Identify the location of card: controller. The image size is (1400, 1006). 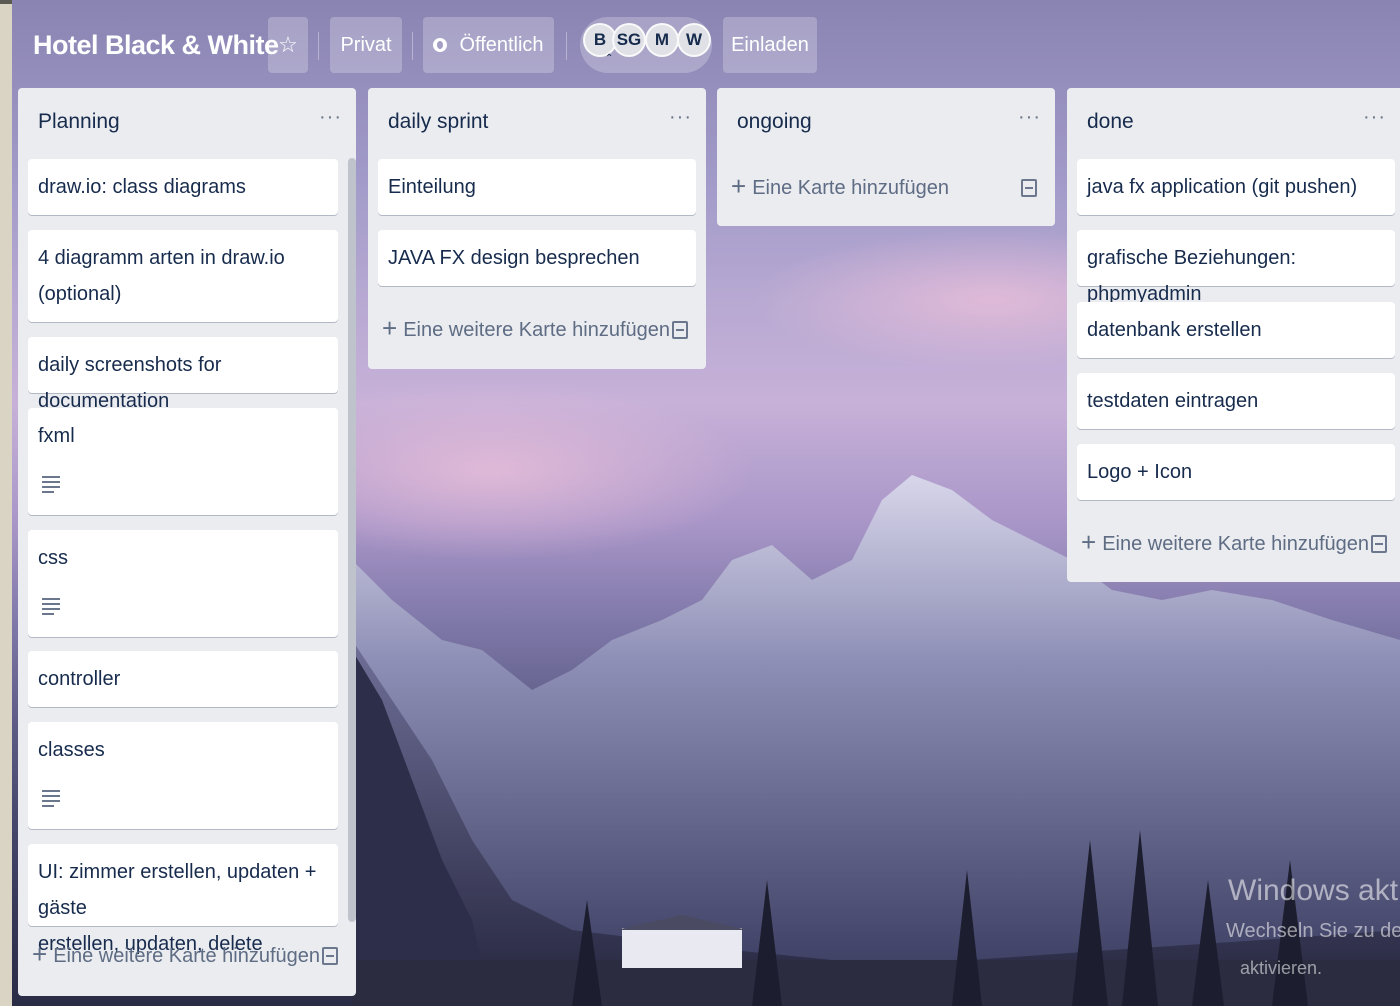
(183, 679).